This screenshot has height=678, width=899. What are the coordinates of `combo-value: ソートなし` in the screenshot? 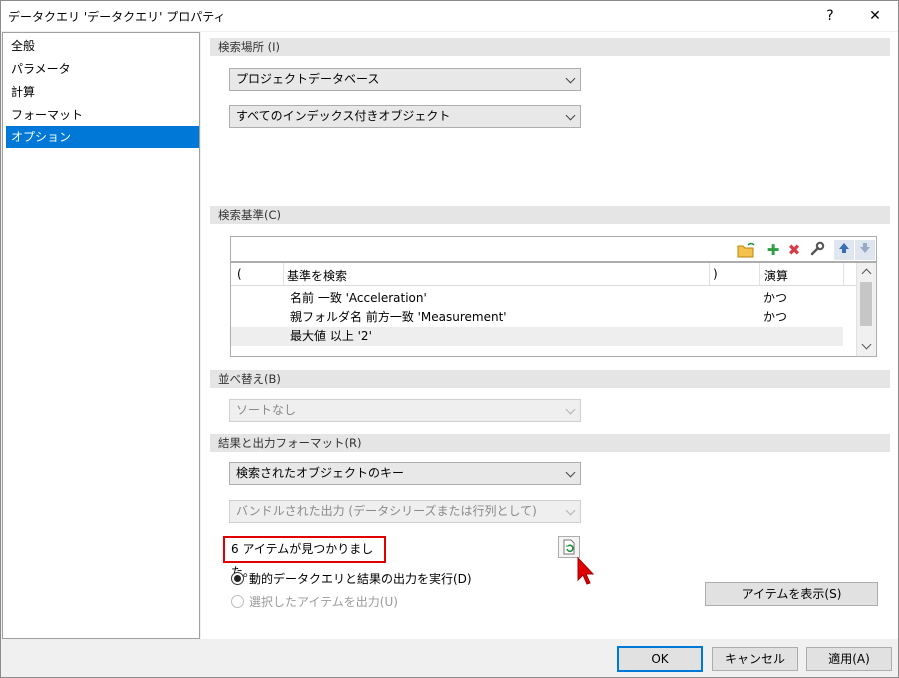 It's located at (266, 410).